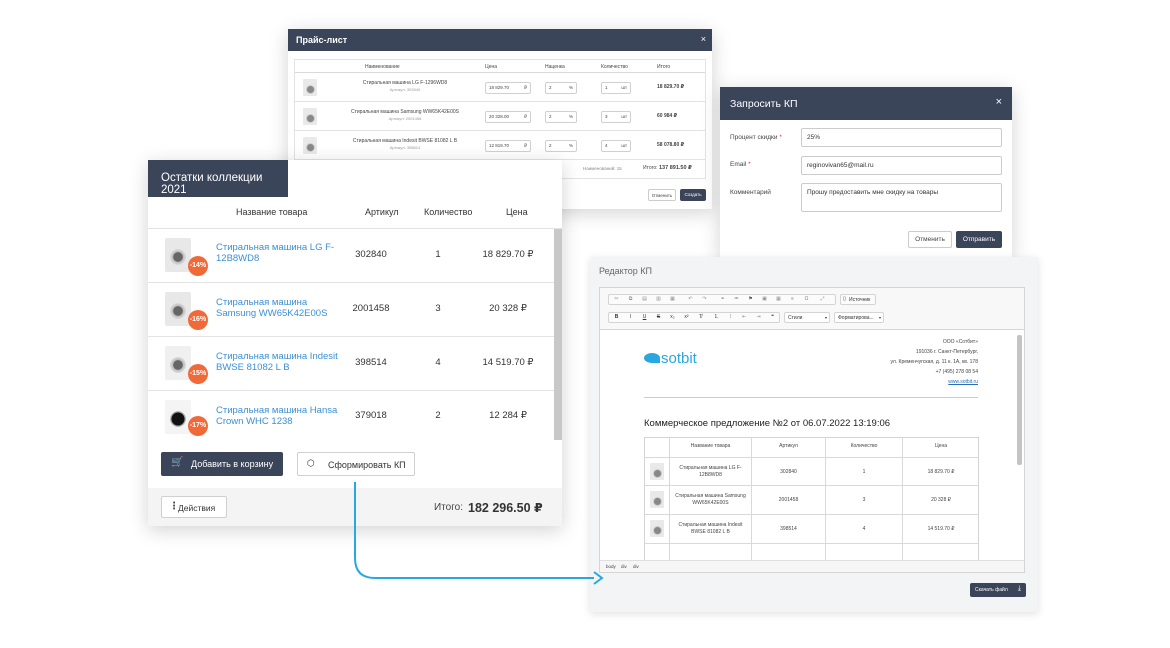 This screenshot has width=1170, height=648. Describe the element at coordinates (901, 165) in the screenshot. I see `email-input: reginovivan65@mail.ru` at that location.